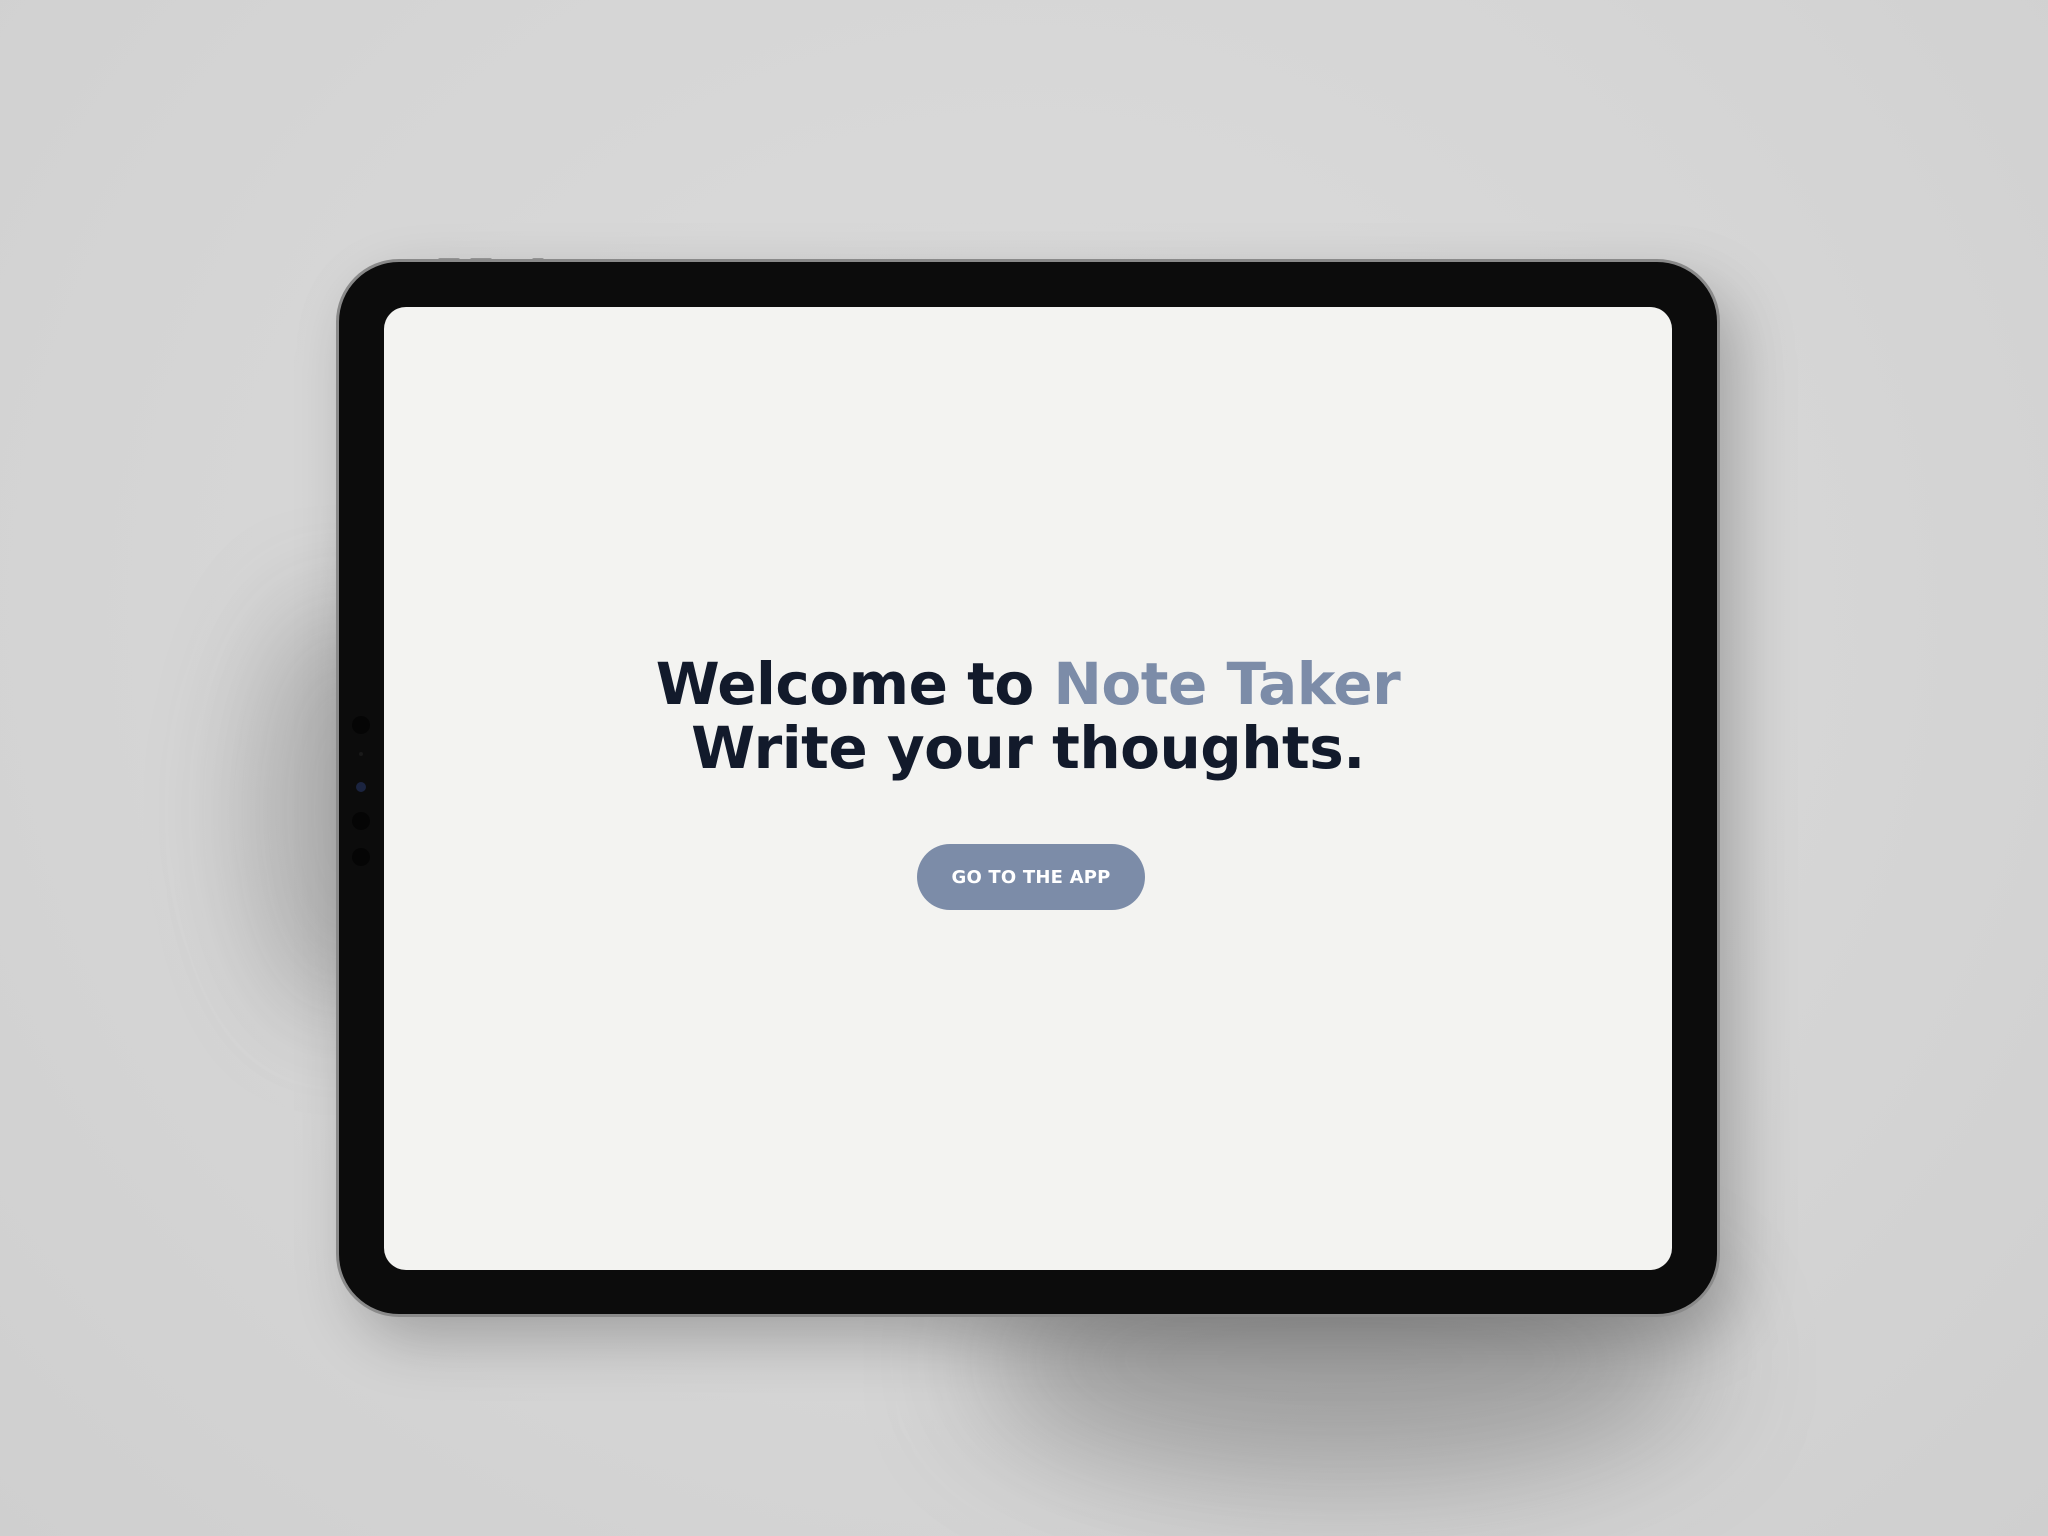  Describe the element at coordinates (1028, 748) in the screenshot. I see `hero-line-2: Write your thoughts.` at that location.